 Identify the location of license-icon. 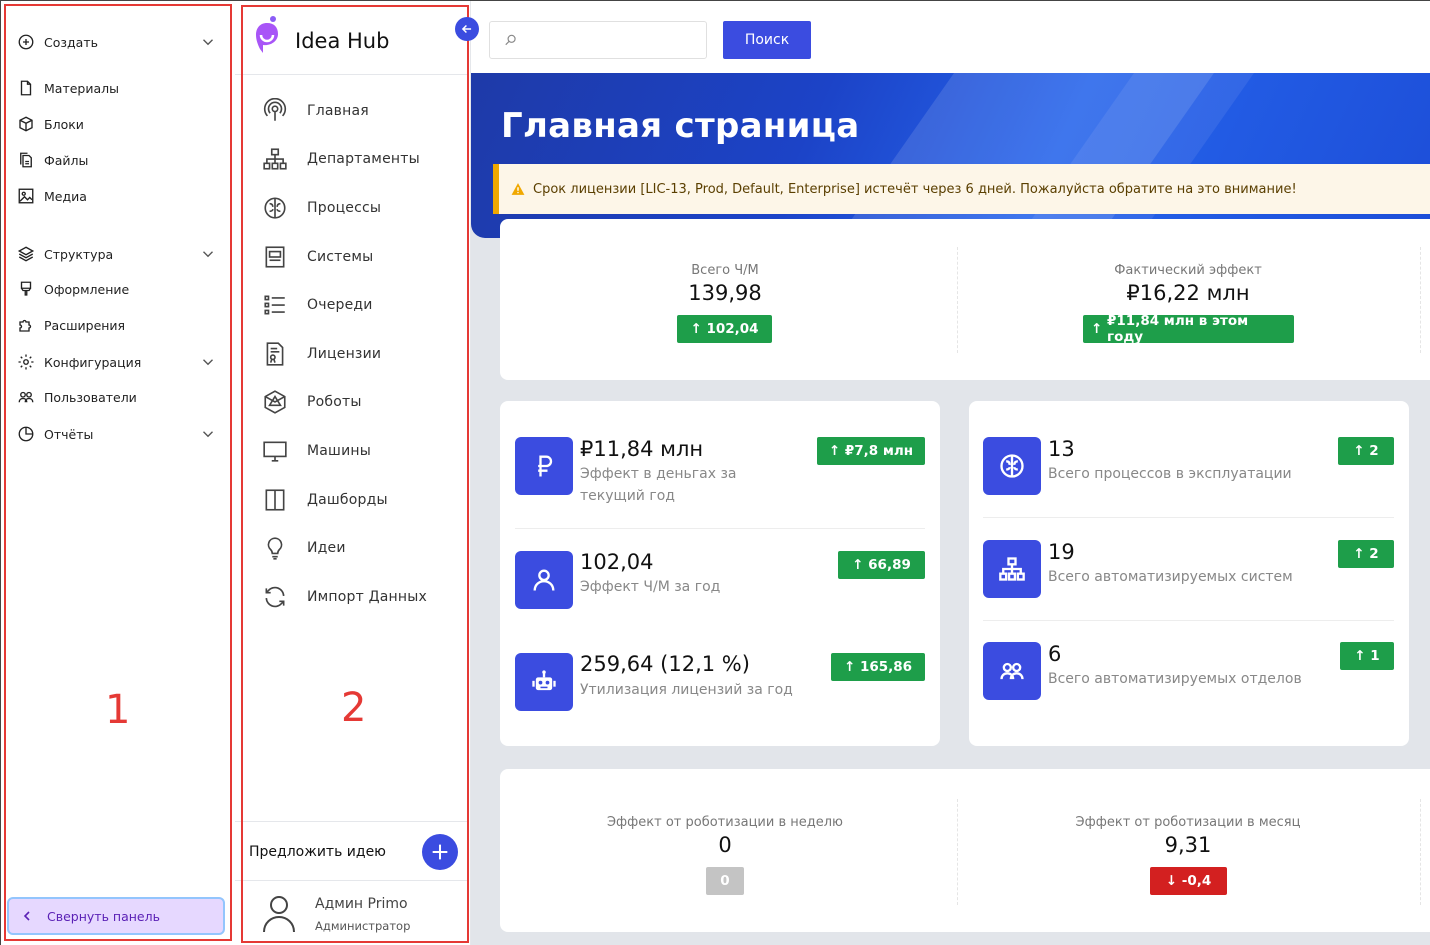
(275, 354).